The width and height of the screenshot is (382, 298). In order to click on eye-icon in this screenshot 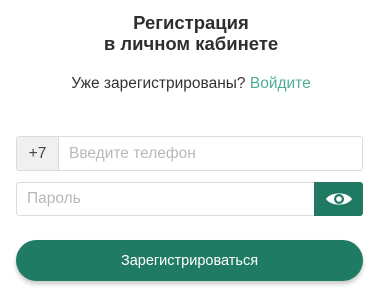, I will do `click(339, 199)`.